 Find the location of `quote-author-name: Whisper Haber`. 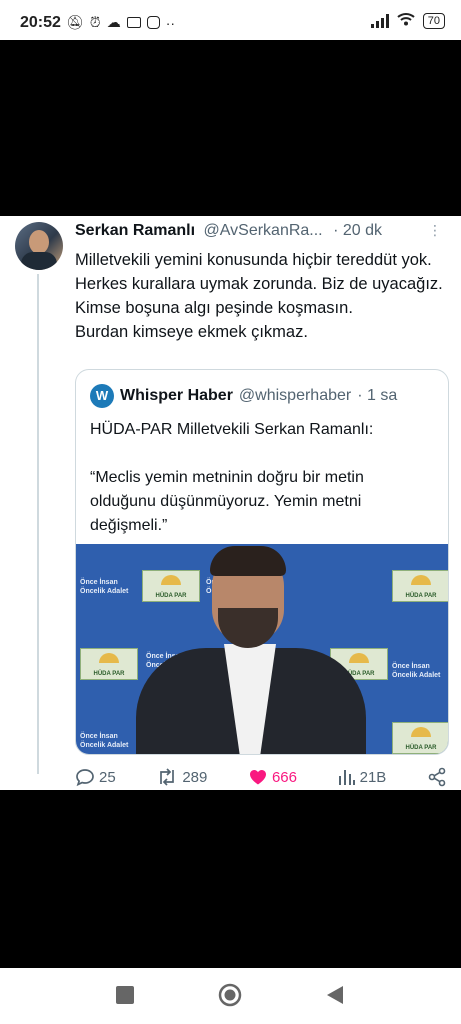

quote-author-name: Whisper Haber is located at coordinates (176, 395).